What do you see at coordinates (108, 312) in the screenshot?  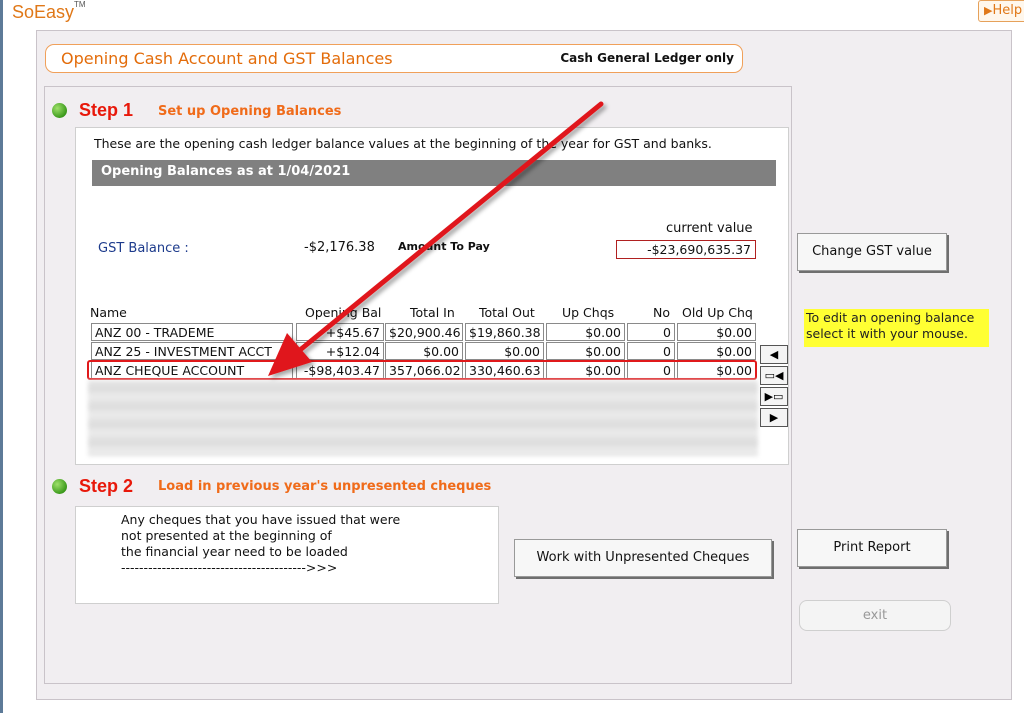 I see `col-header-name: Name` at bounding box center [108, 312].